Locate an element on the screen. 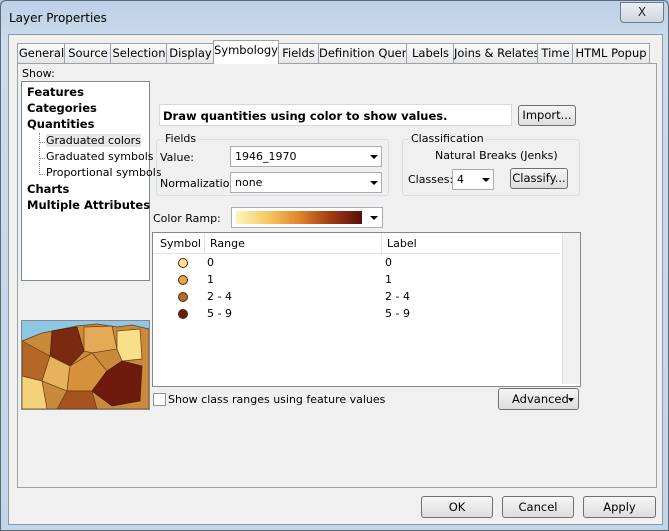 The height and width of the screenshot is (531, 669). close-icon: X is located at coordinates (642, 12).